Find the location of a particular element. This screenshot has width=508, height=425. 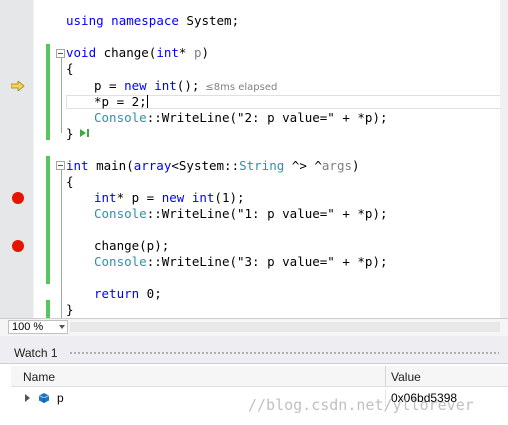

editor-status-strip: 100 % is located at coordinates (254, 327).